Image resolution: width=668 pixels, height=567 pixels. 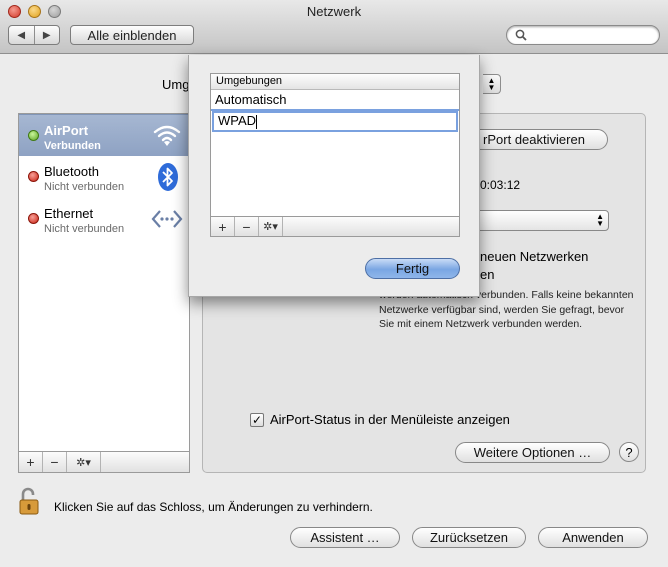 I want to click on ask-to-join-label: neuen Netzwerken, so click(x=534, y=256).